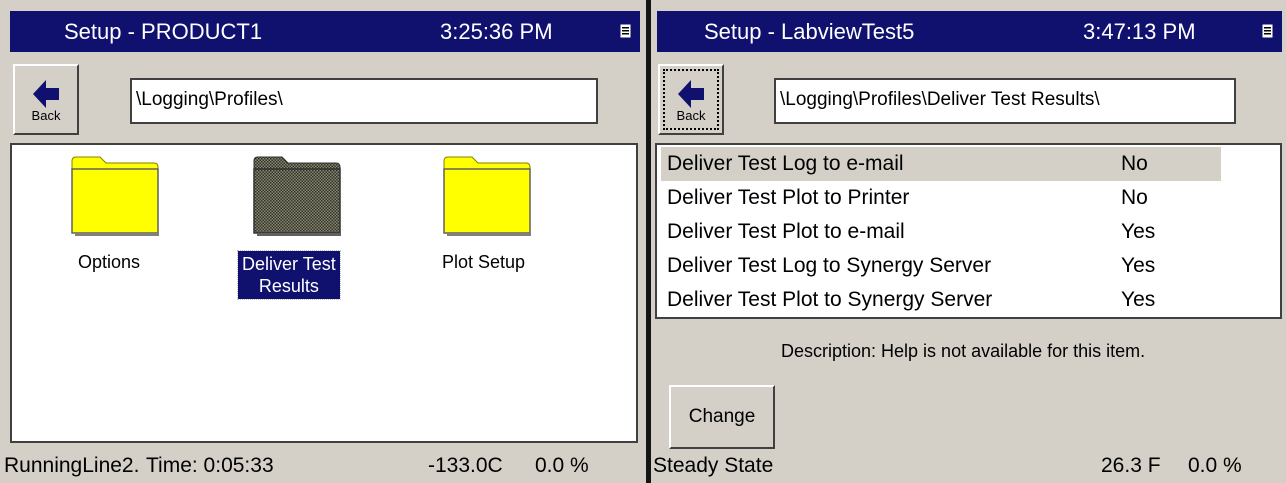 The image size is (1286, 483). What do you see at coordinates (496, 31) in the screenshot?
I see `clock: 3:25:36 PM` at bounding box center [496, 31].